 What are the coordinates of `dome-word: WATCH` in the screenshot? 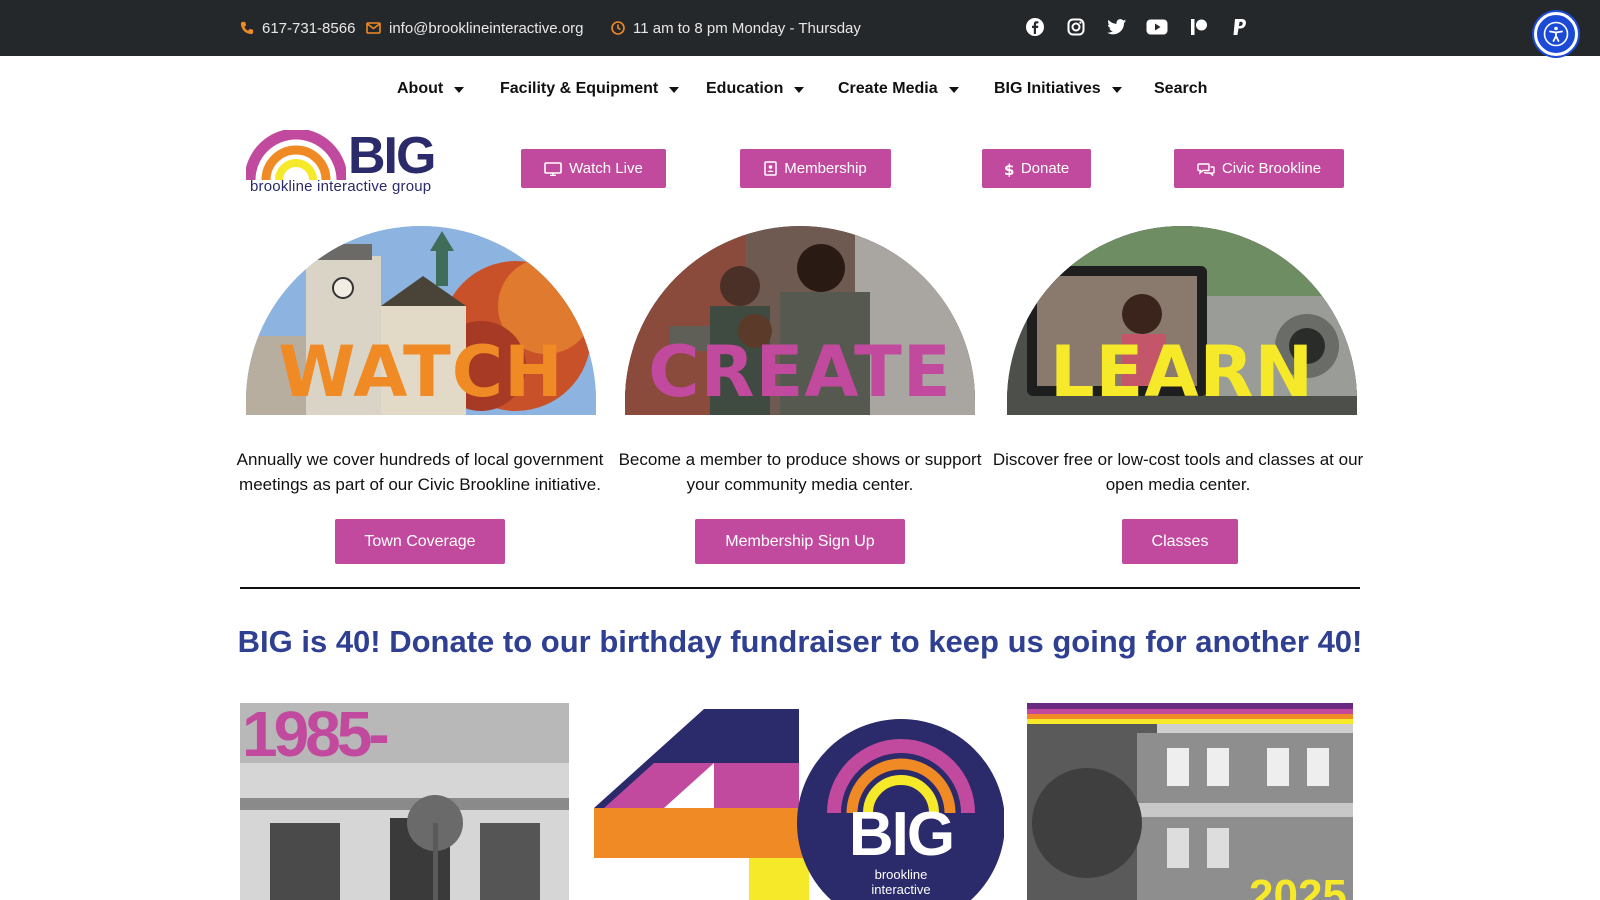 It's located at (421, 372).